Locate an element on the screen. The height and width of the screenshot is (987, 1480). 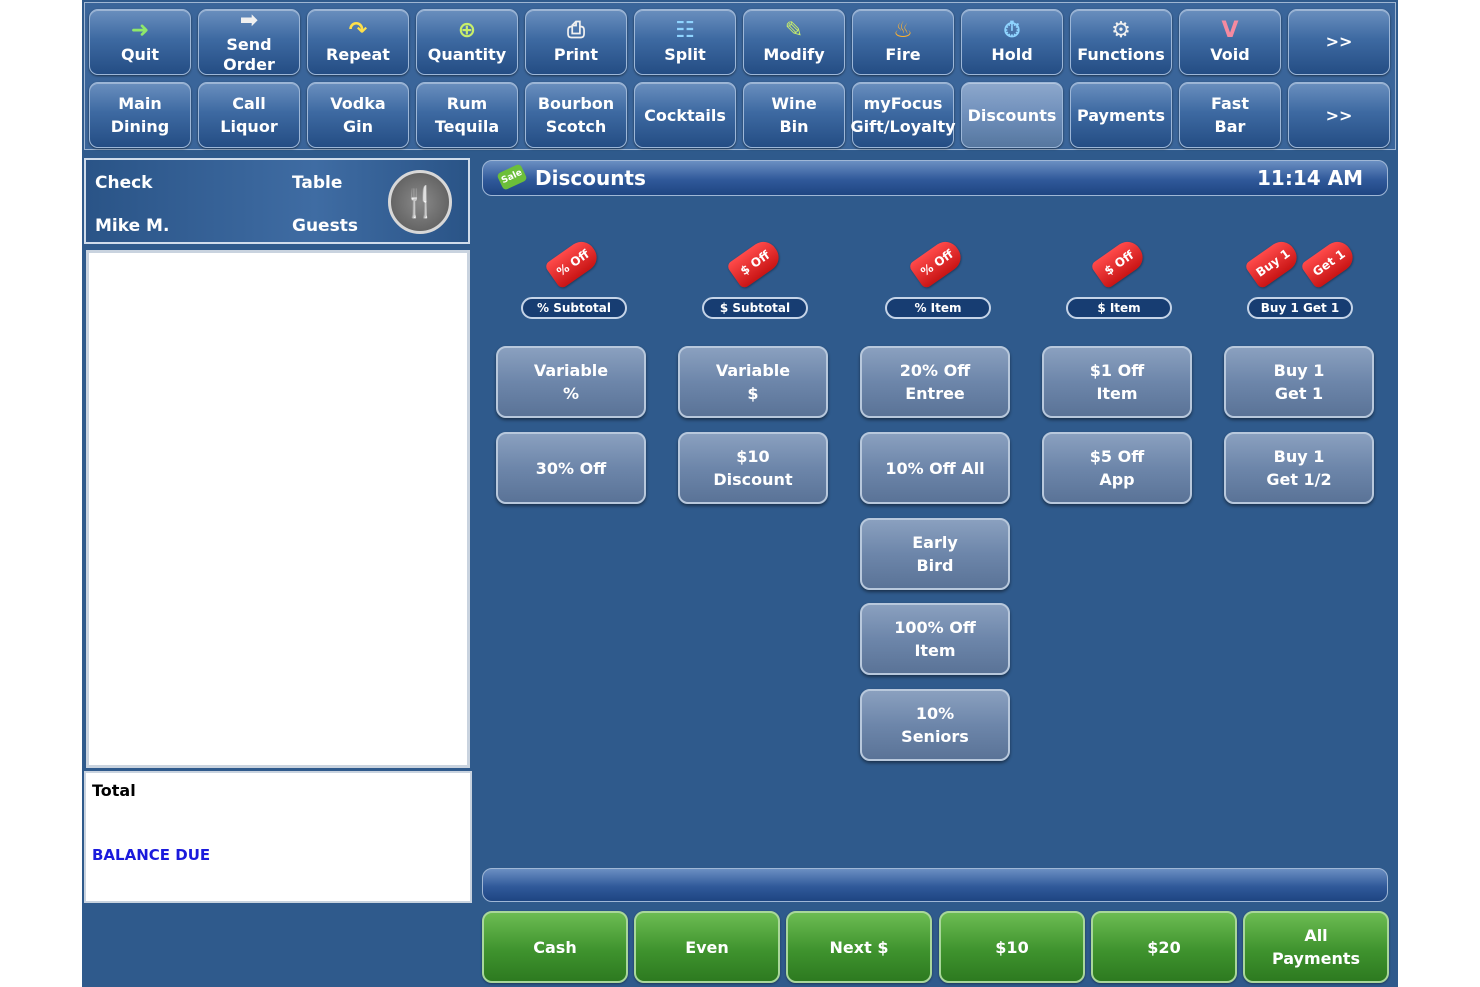
discounts-header: Sale Discounts 11:14 AM is located at coordinates (935, 178).